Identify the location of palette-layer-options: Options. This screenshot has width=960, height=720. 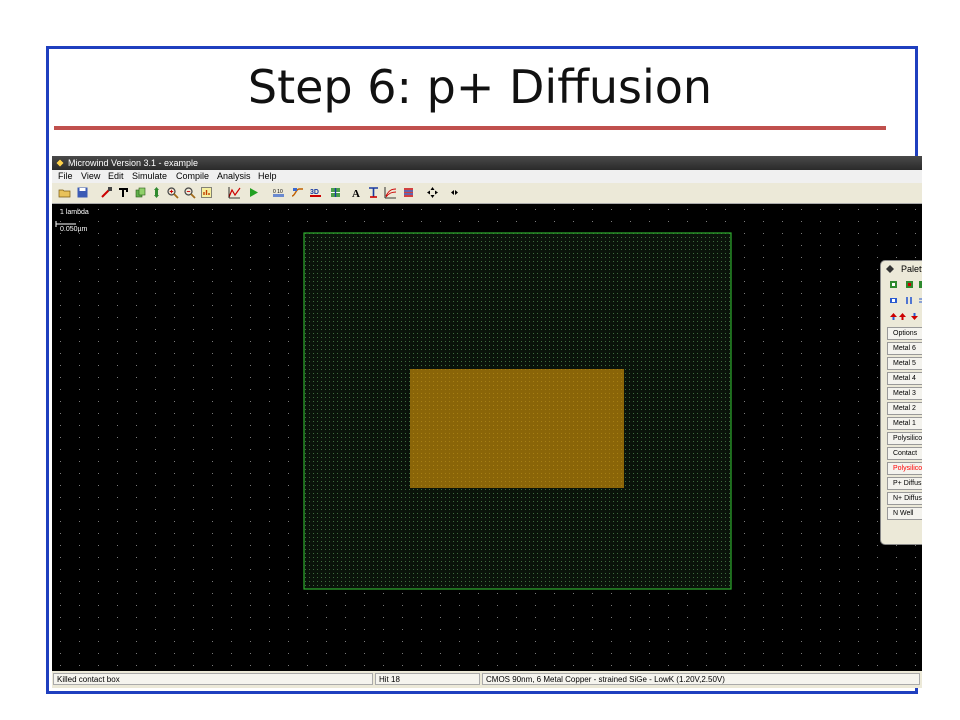
(904, 333).